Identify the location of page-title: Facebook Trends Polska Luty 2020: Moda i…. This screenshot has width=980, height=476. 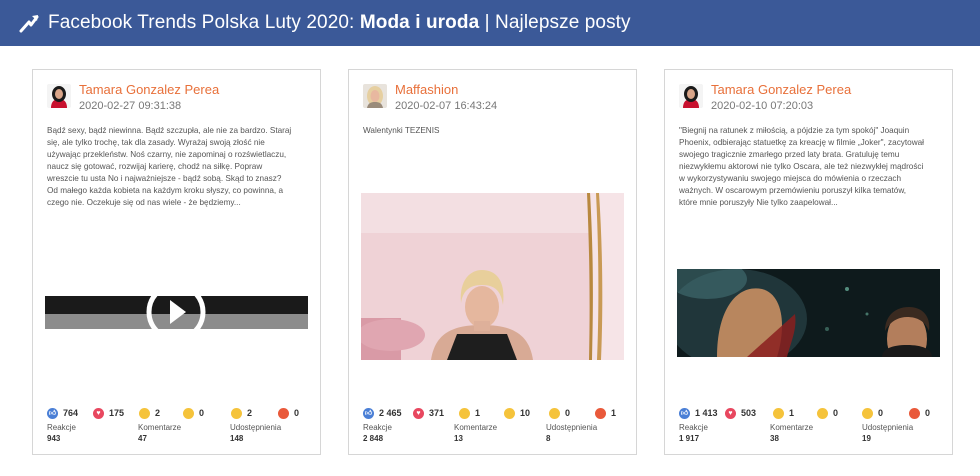
(339, 22).